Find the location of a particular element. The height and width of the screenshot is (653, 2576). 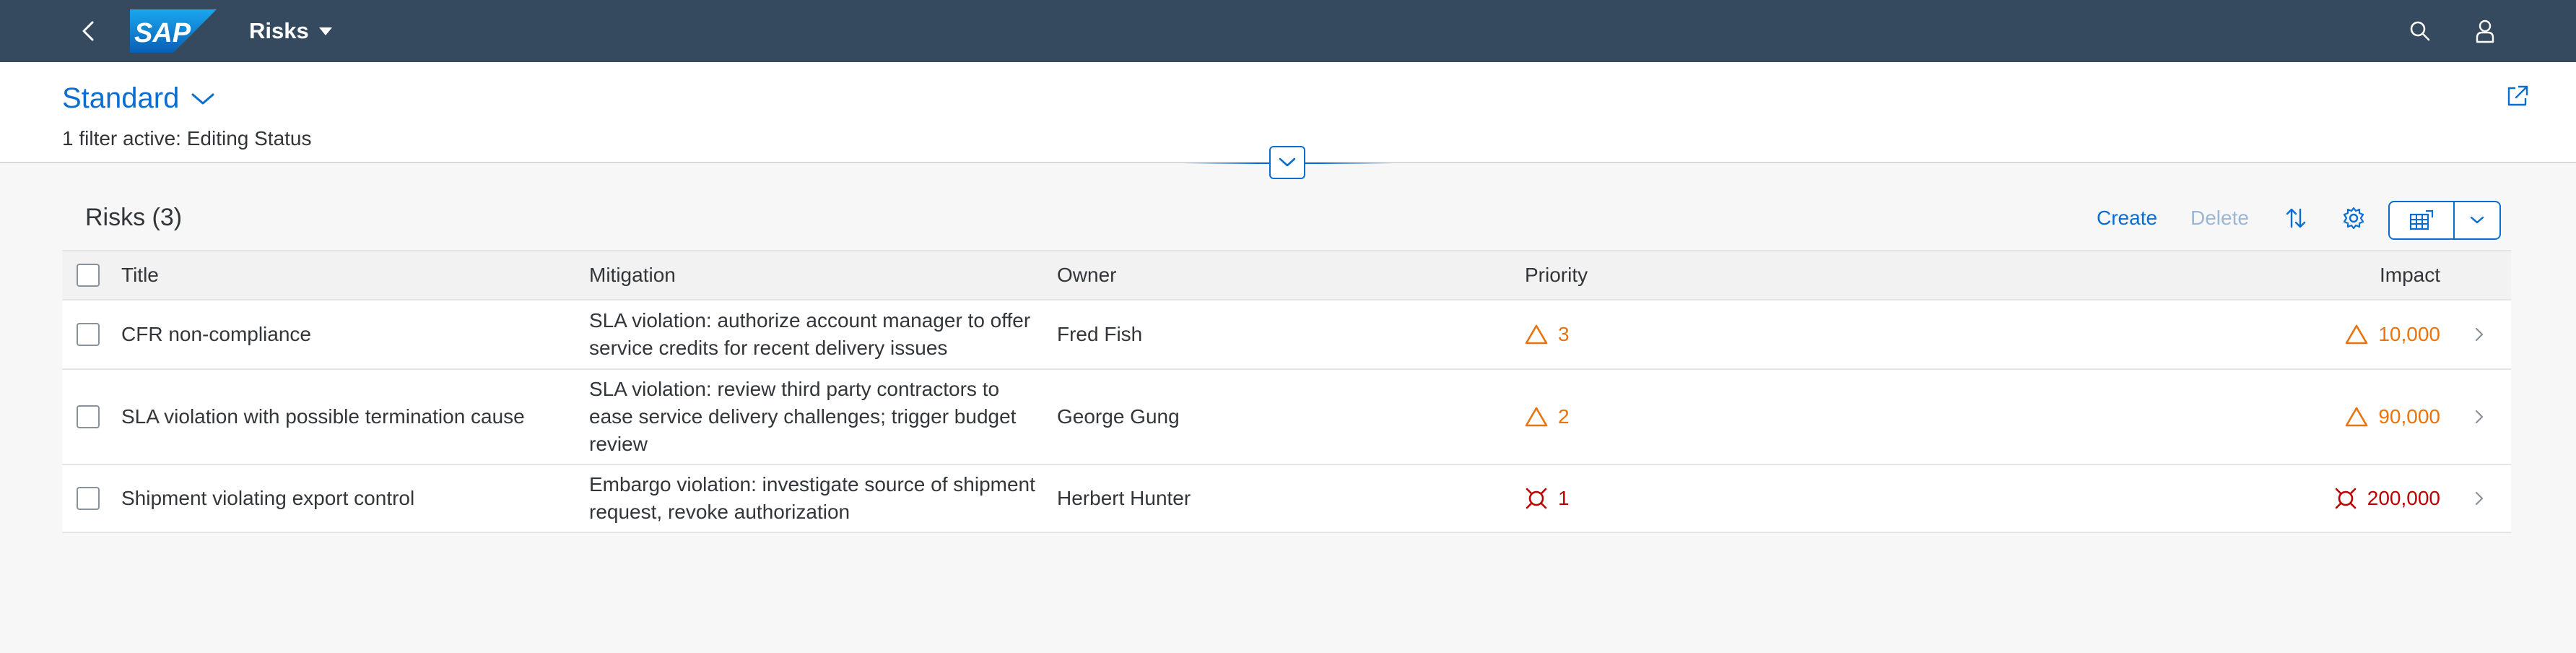

app-title: Risks is located at coordinates (279, 30).